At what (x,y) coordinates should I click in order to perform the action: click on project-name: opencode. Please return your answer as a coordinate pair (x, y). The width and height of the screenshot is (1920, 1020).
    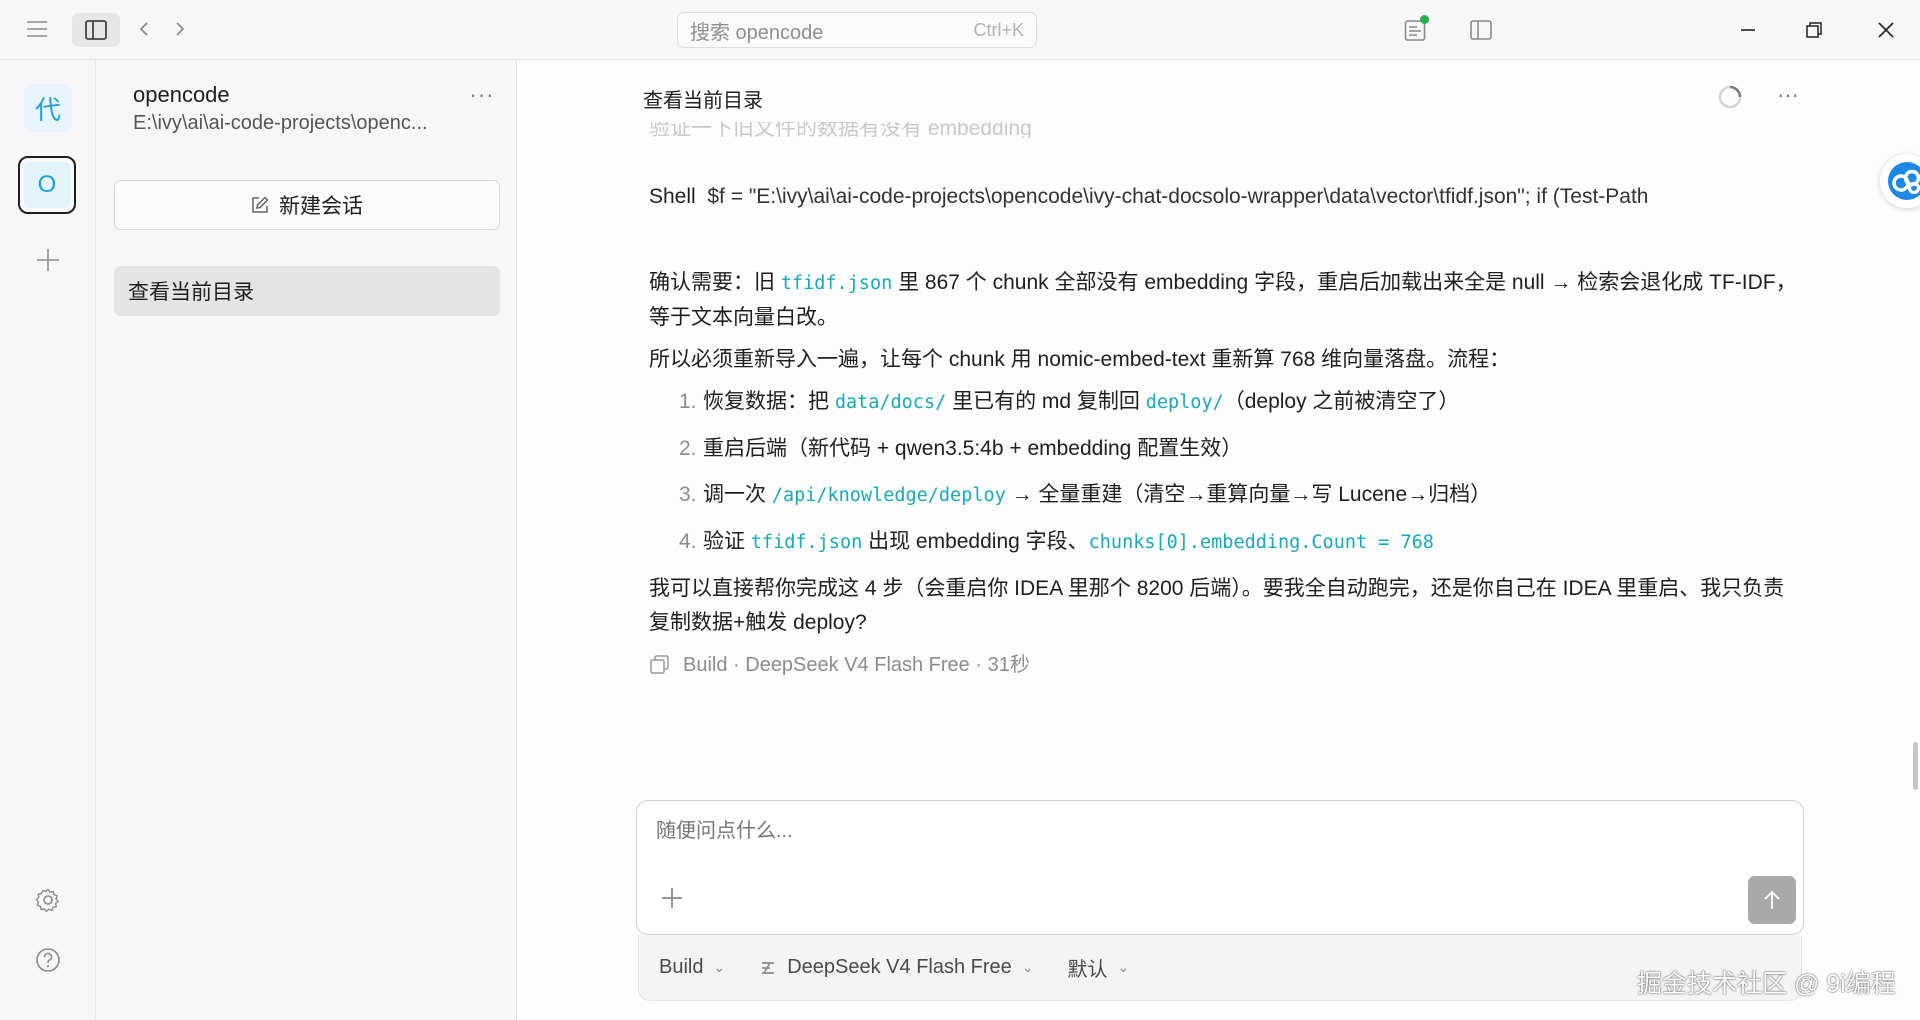
    Looking at the image, I should click on (181, 94).